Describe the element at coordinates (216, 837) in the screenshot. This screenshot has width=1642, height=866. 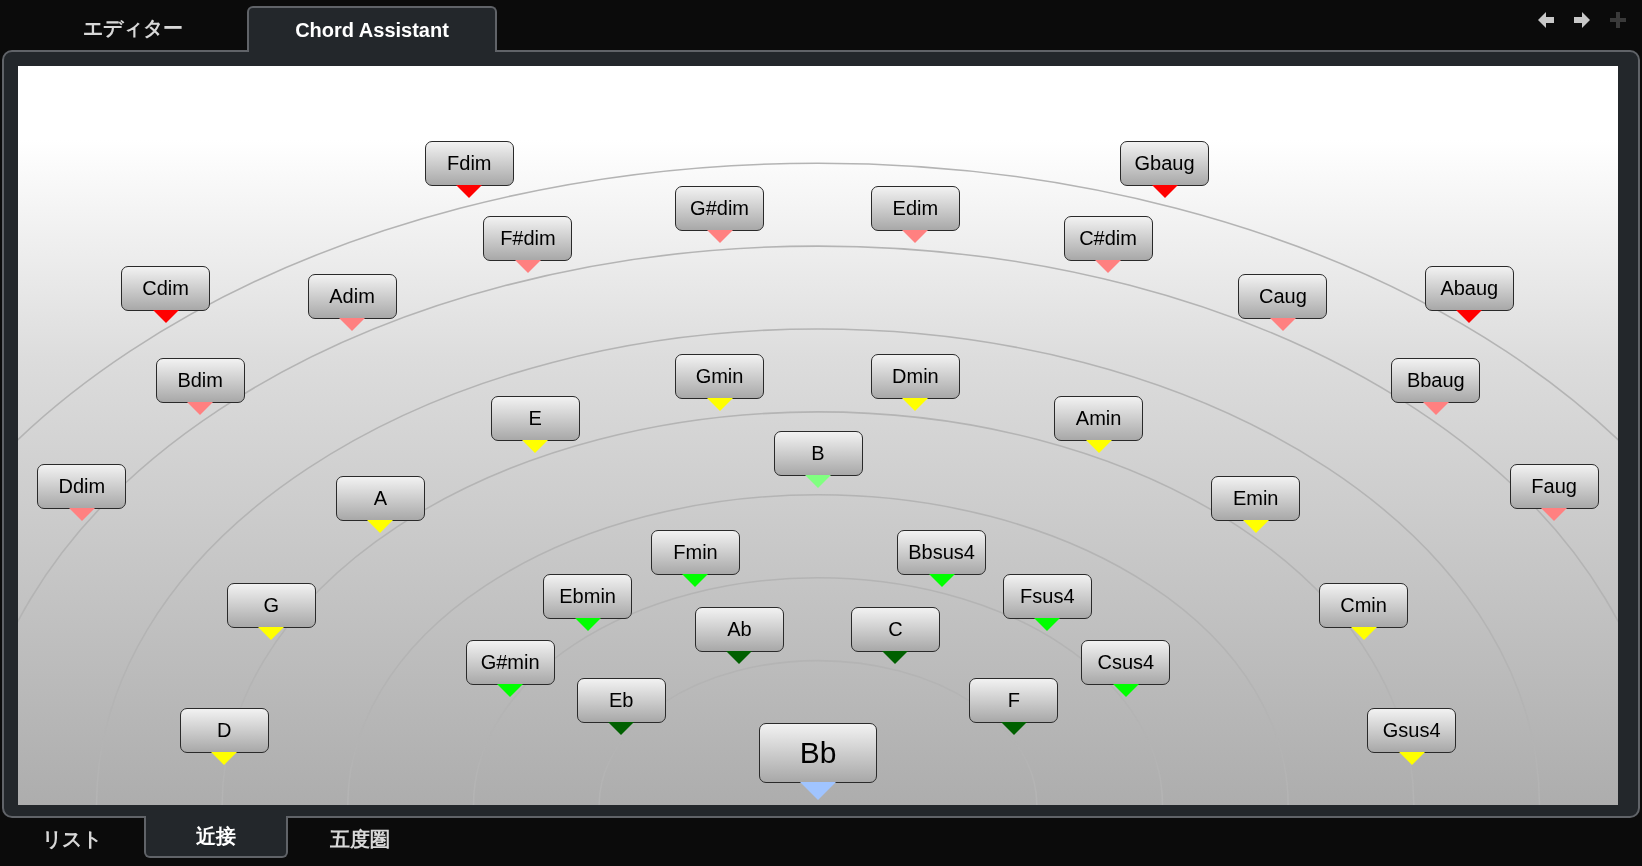
I see `tab: 近接` at that location.